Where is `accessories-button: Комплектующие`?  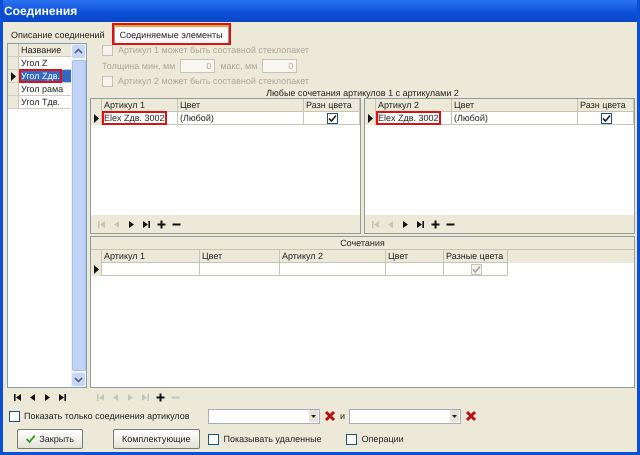 accessories-button: Комплектующие is located at coordinates (156, 439).